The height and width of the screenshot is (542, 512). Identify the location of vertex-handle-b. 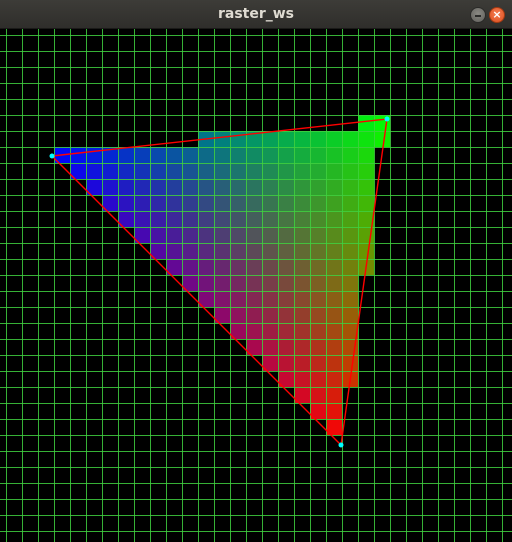
(387, 119).